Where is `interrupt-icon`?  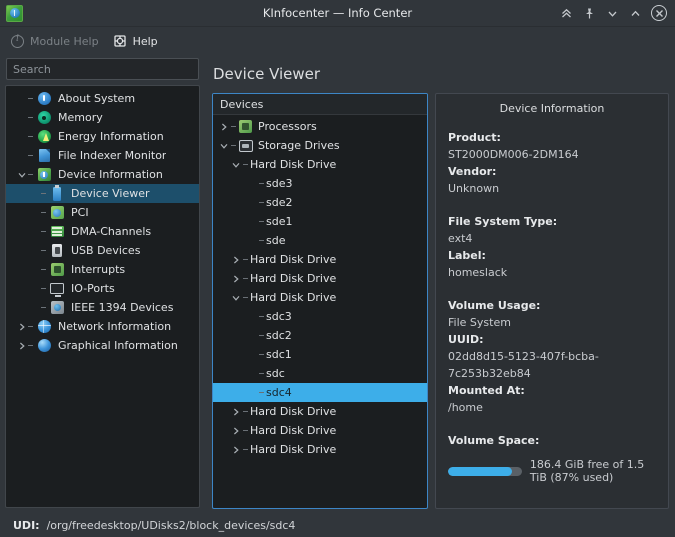
interrupt-icon is located at coordinates (57, 270).